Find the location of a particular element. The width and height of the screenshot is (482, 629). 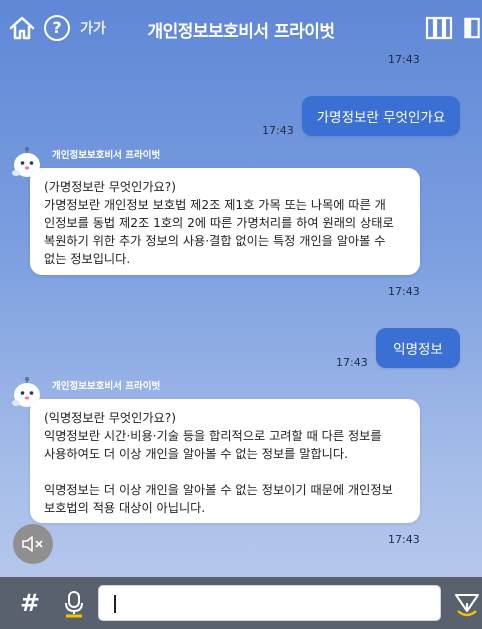

bot-message-line is located at coordinates (227, 472).